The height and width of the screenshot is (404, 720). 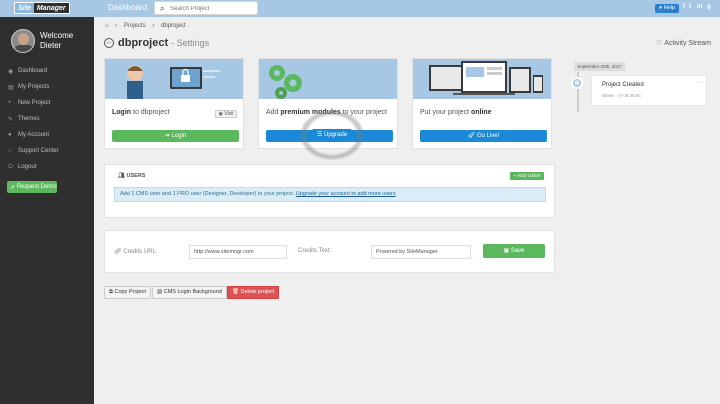 I want to click on sidebar-item-label: Dashboard, so click(x=33, y=71).